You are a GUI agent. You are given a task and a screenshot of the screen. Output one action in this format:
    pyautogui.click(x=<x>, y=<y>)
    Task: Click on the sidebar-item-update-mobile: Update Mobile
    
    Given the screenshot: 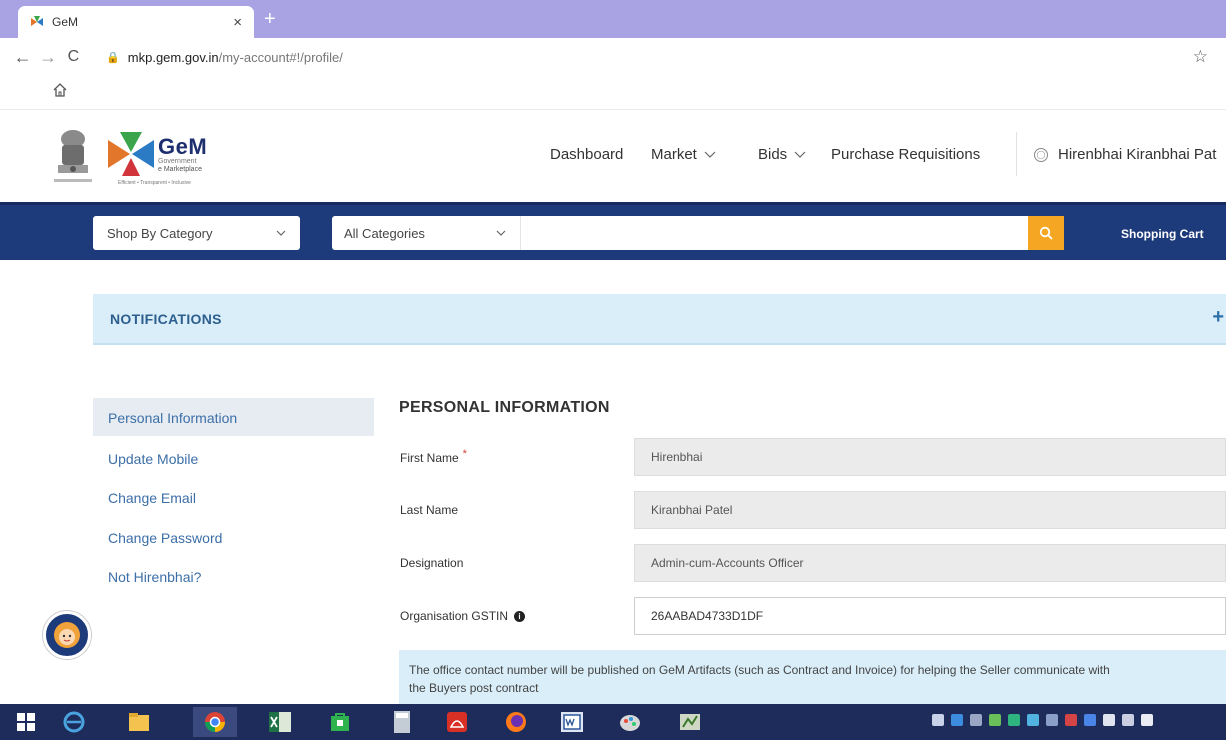 What is the action you would take?
    pyautogui.click(x=233, y=458)
    